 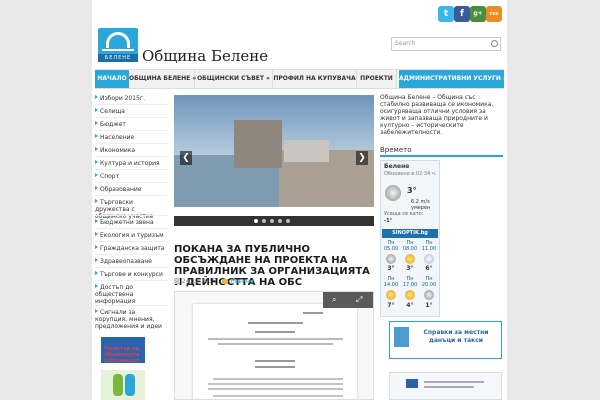 I want to click on nav-item-council: ОБЩИНСКИ СЪВЕТ », so click(x=234, y=79).